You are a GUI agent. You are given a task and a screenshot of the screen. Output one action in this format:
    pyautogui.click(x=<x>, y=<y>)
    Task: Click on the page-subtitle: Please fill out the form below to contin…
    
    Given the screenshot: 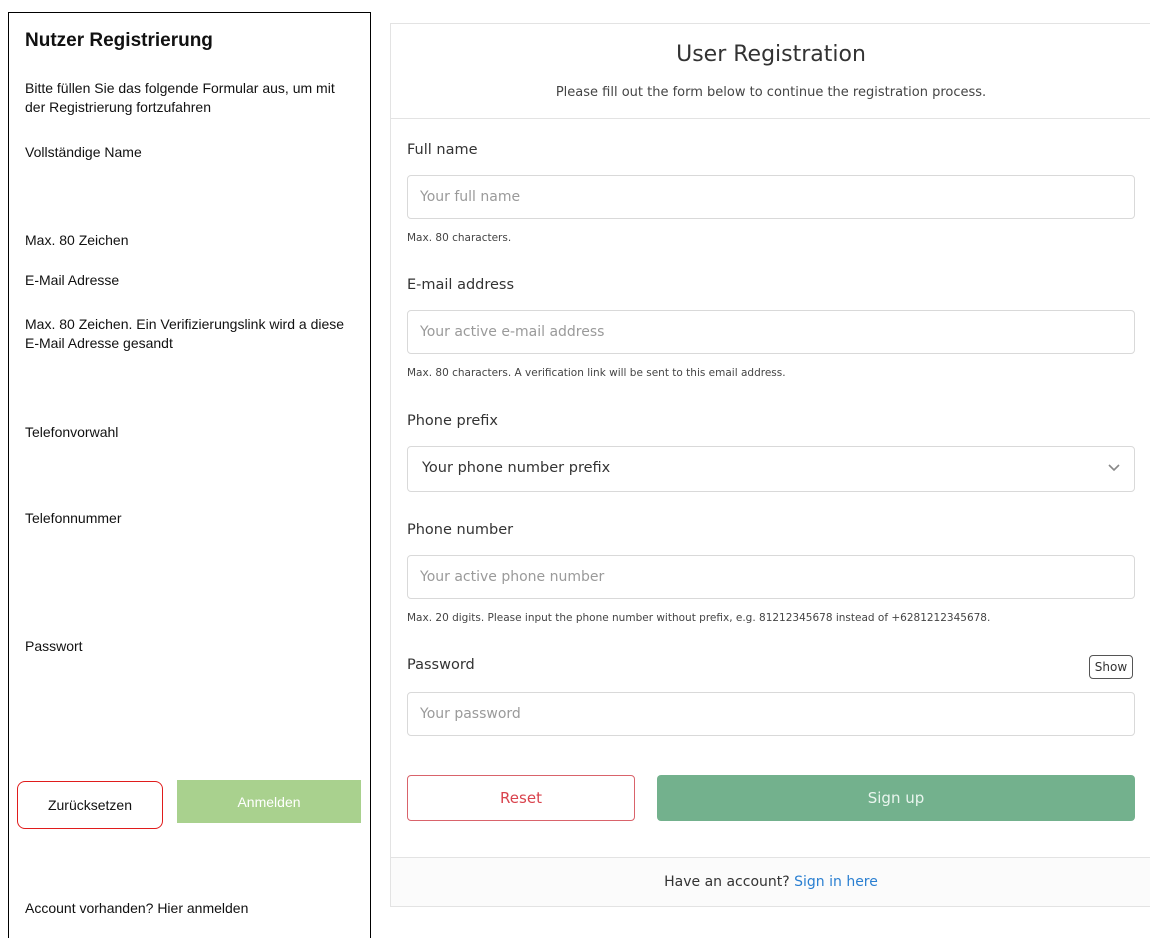 What is the action you would take?
    pyautogui.click(x=771, y=92)
    